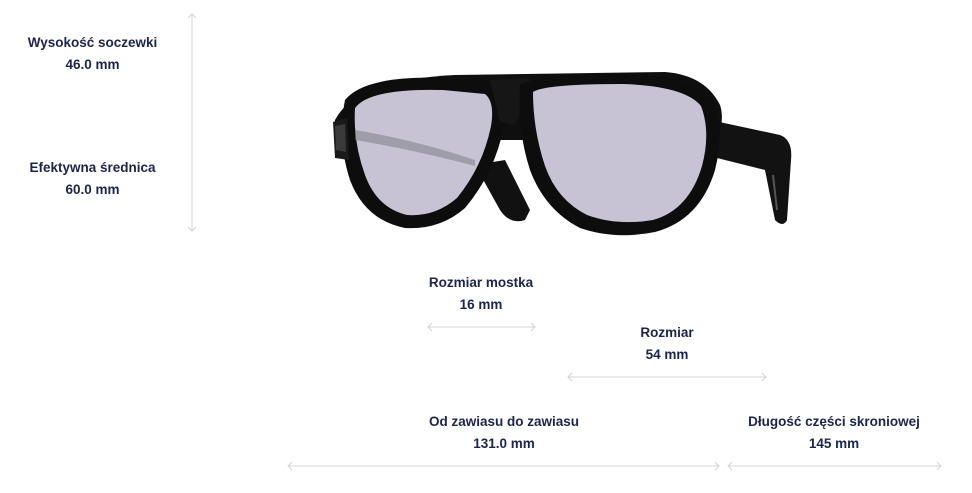  I want to click on lens-size-dimension-arrow, so click(667, 377).